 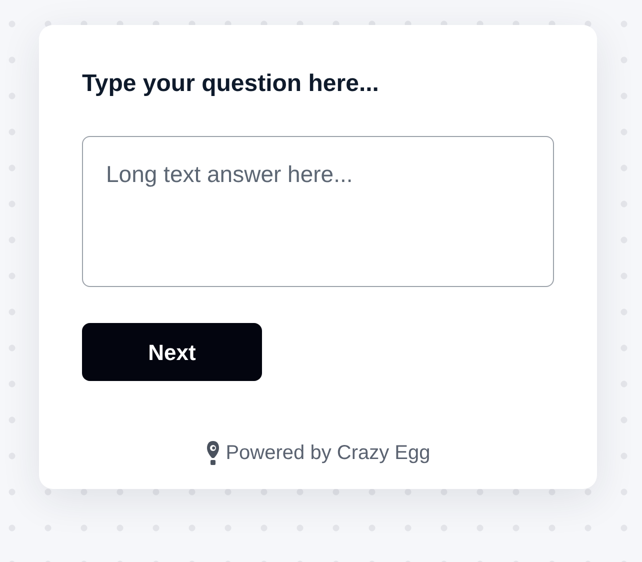 I want to click on next-button: Next, so click(x=172, y=352).